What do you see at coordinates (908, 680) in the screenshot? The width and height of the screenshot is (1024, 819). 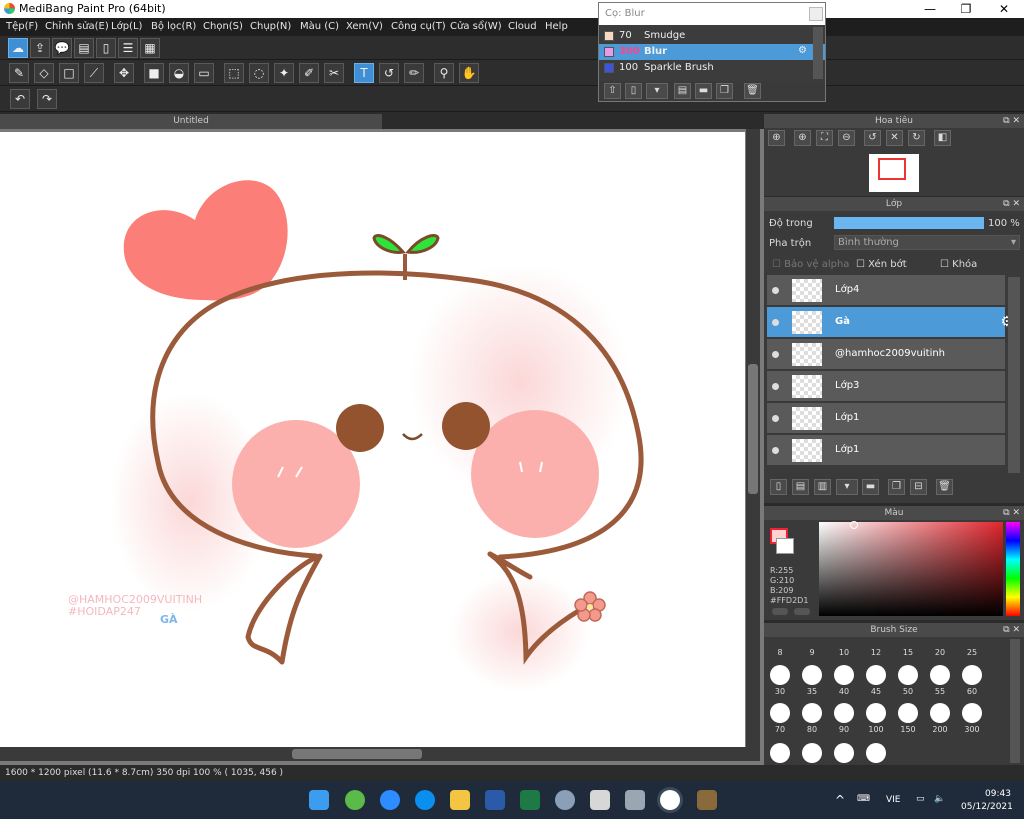 I see `brush-size-cell: 50` at bounding box center [908, 680].